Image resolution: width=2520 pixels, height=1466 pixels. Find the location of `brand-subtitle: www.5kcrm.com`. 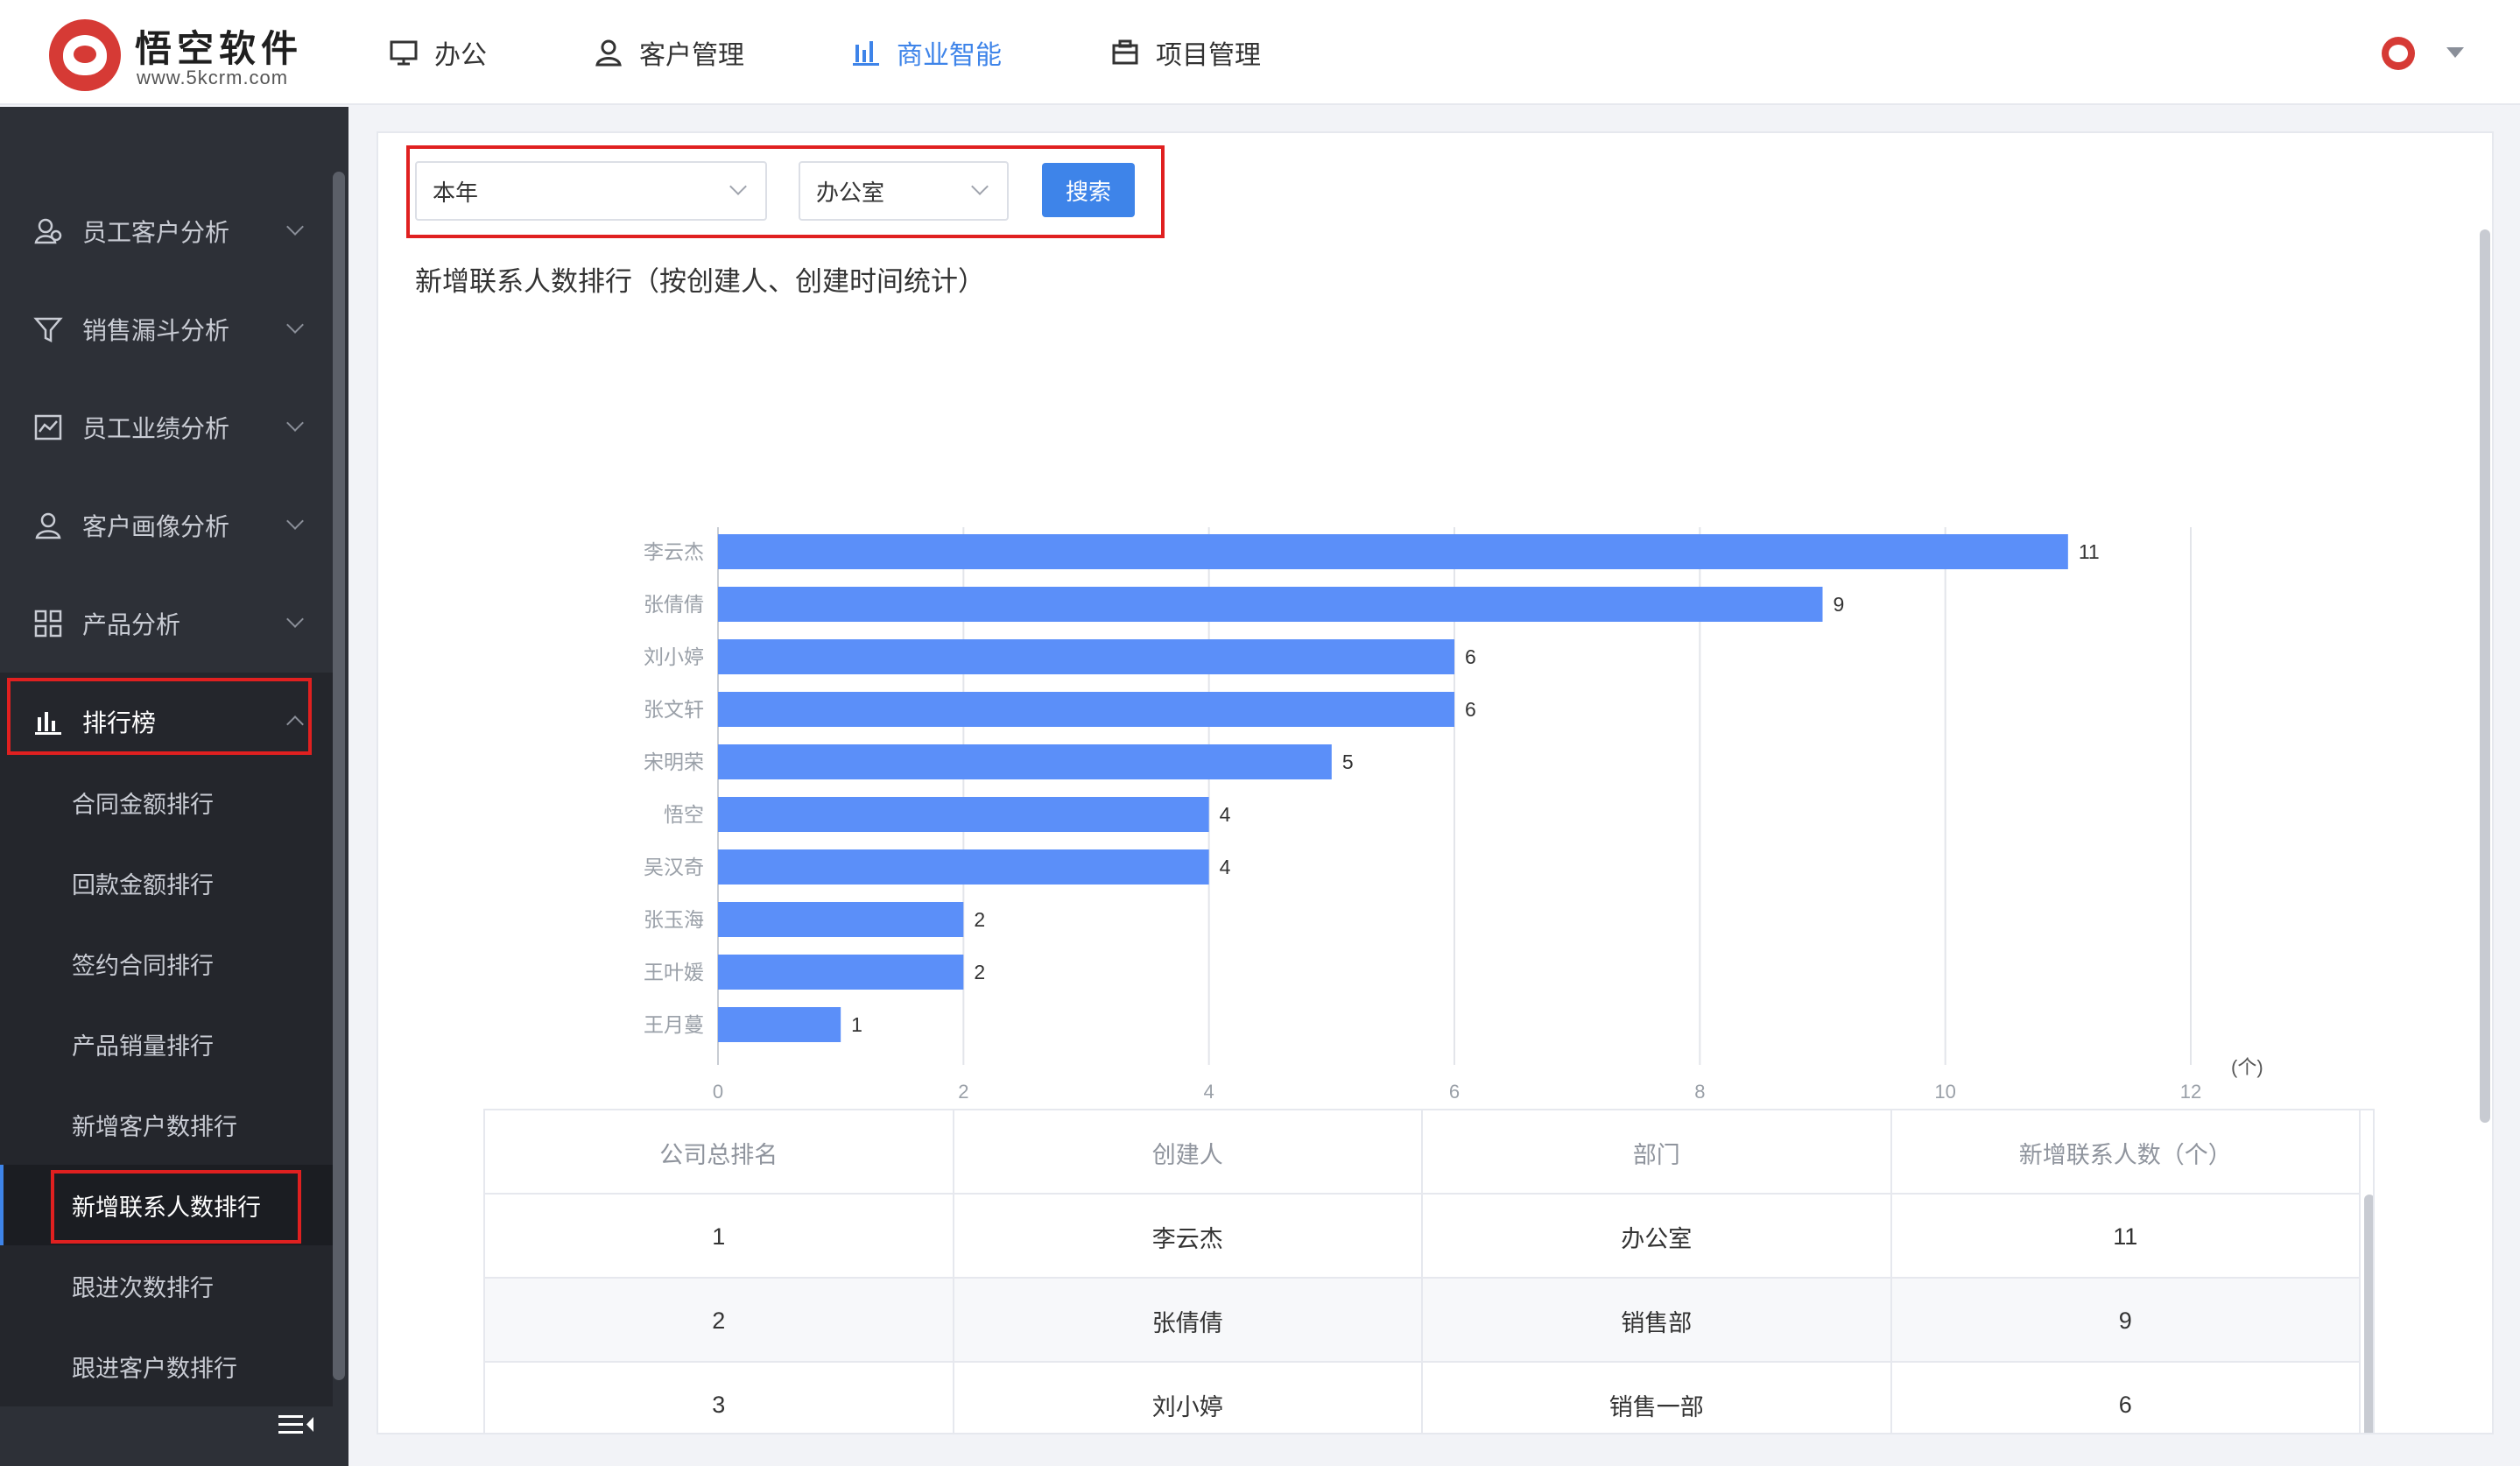

brand-subtitle: www.5kcrm.com is located at coordinates (213, 77).